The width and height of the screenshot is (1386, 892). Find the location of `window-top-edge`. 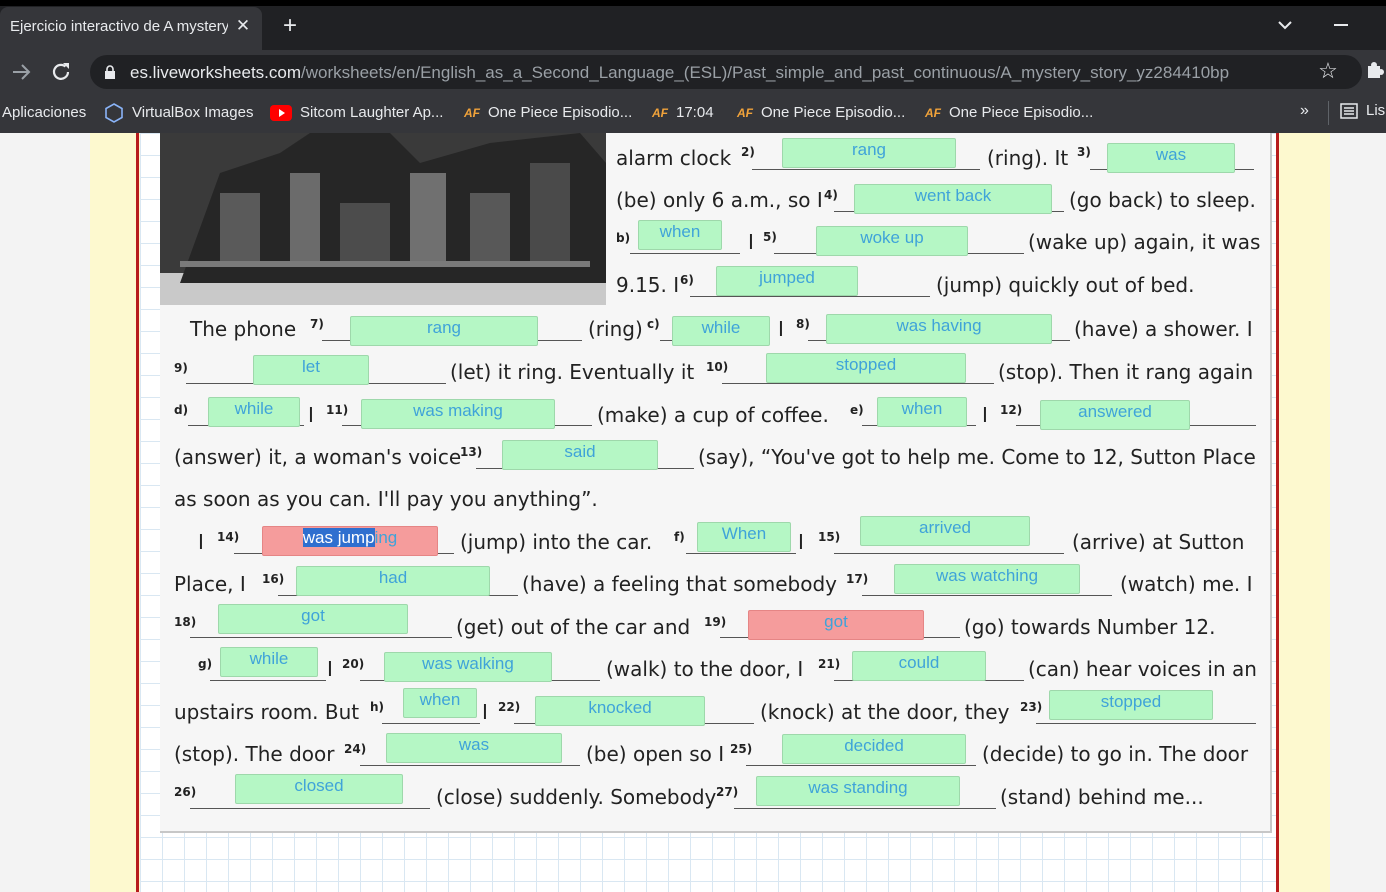

window-top-edge is located at coordinates (693, 3).